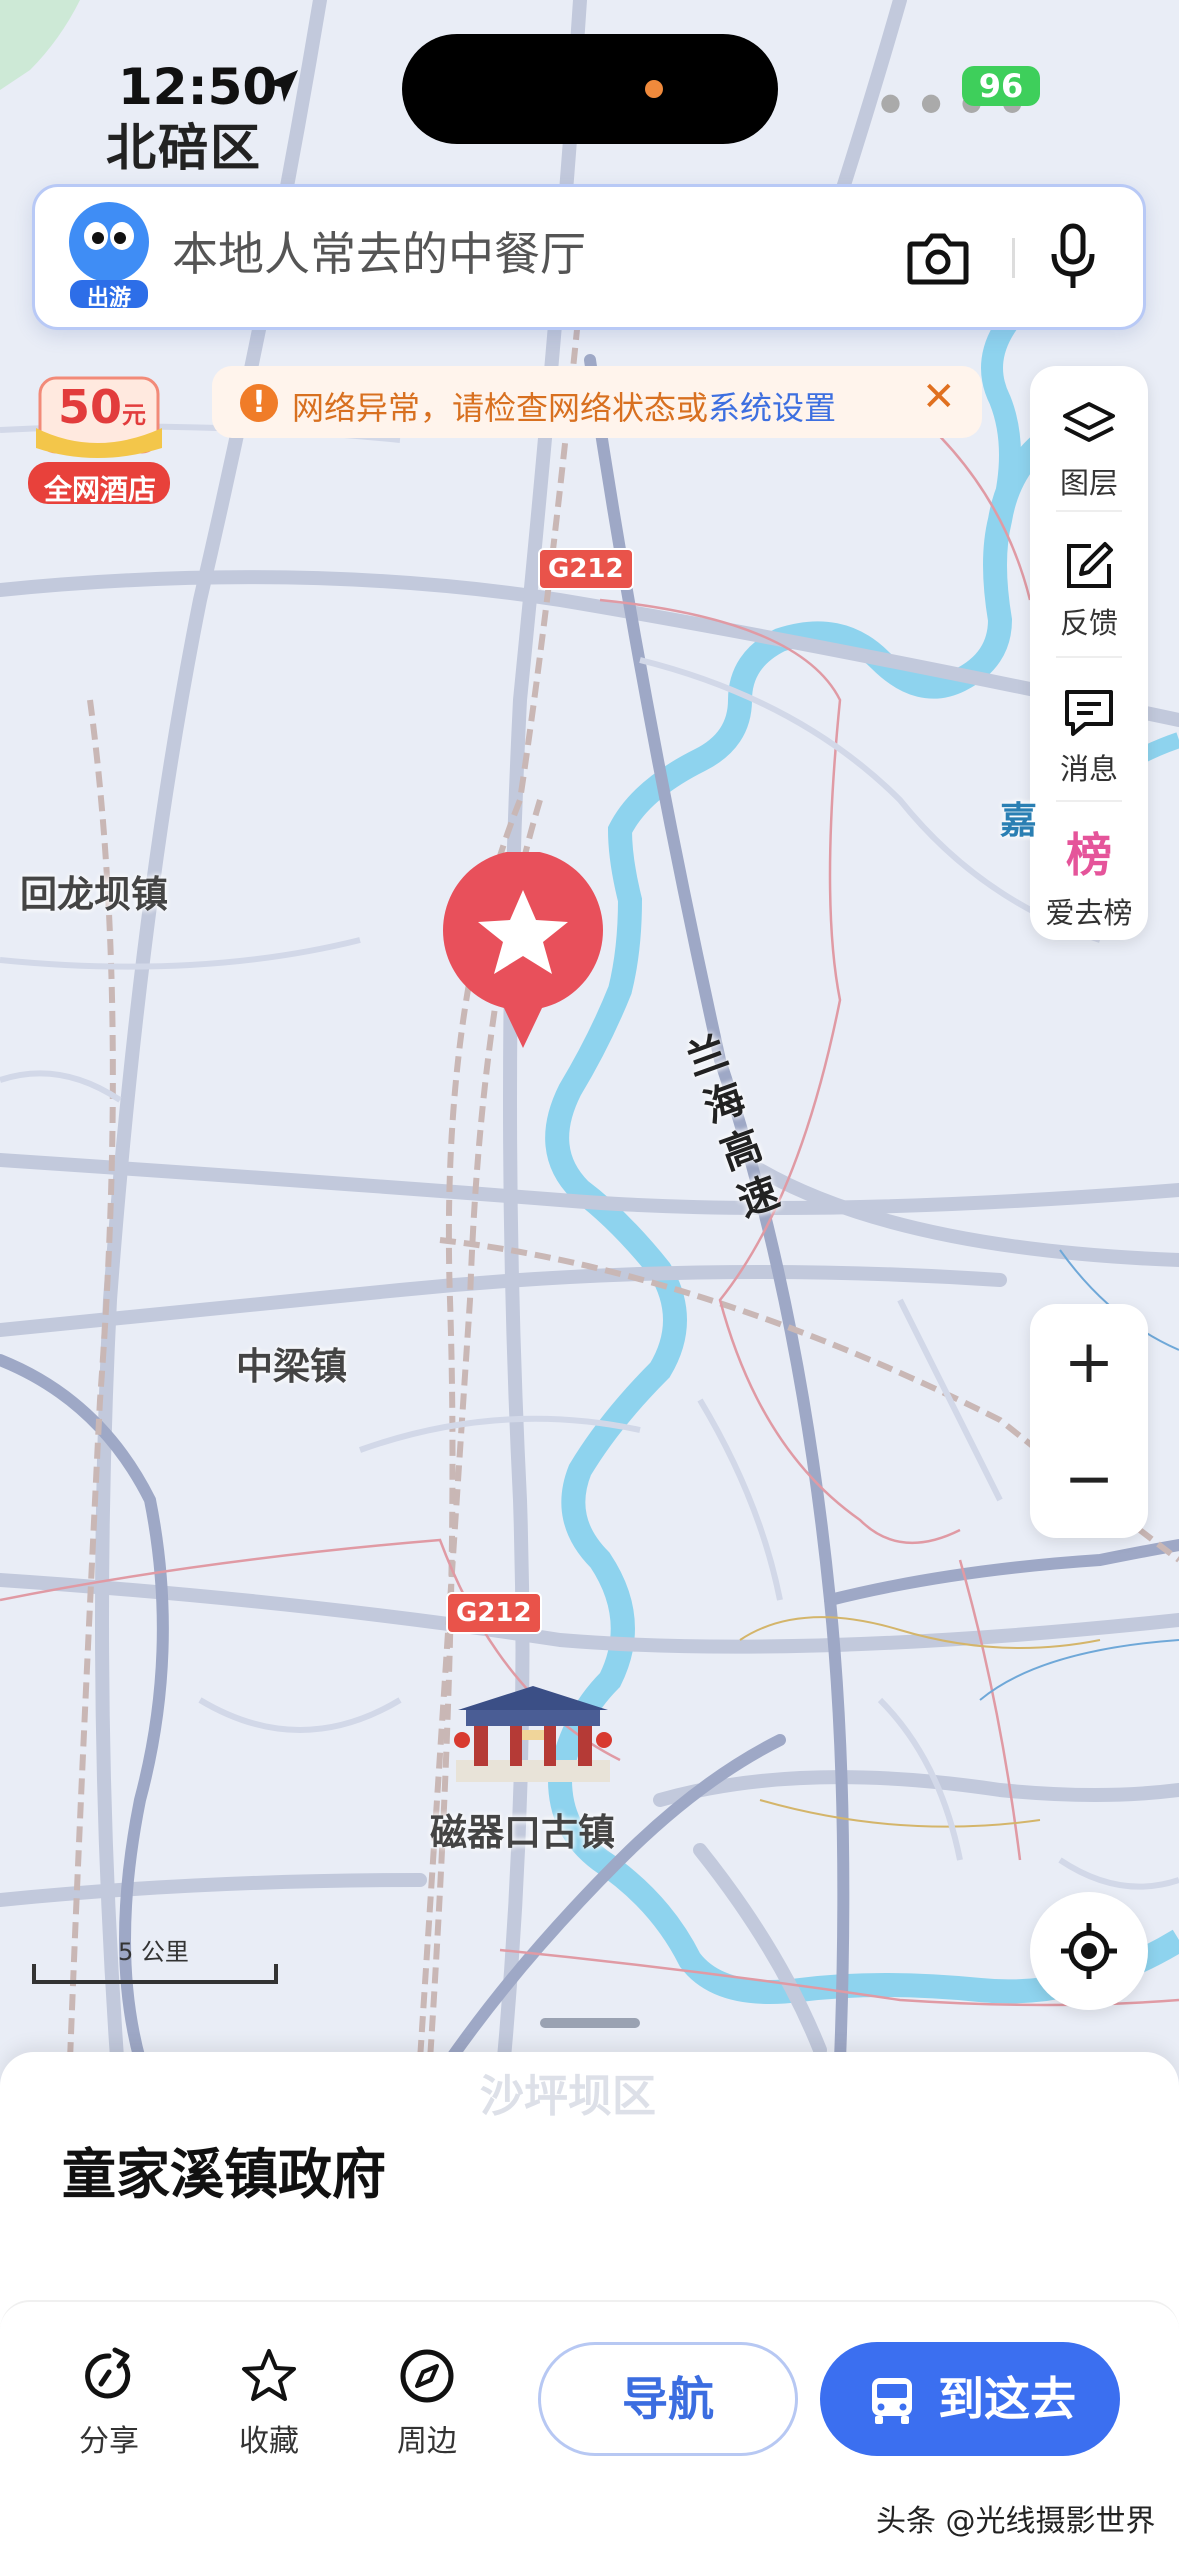 The image size is (1179, 2558). What do you see at coordinates (1088, 623) in the screenshot?
I see `feedback-label: 反馈` at bounding box center [1088, 623].